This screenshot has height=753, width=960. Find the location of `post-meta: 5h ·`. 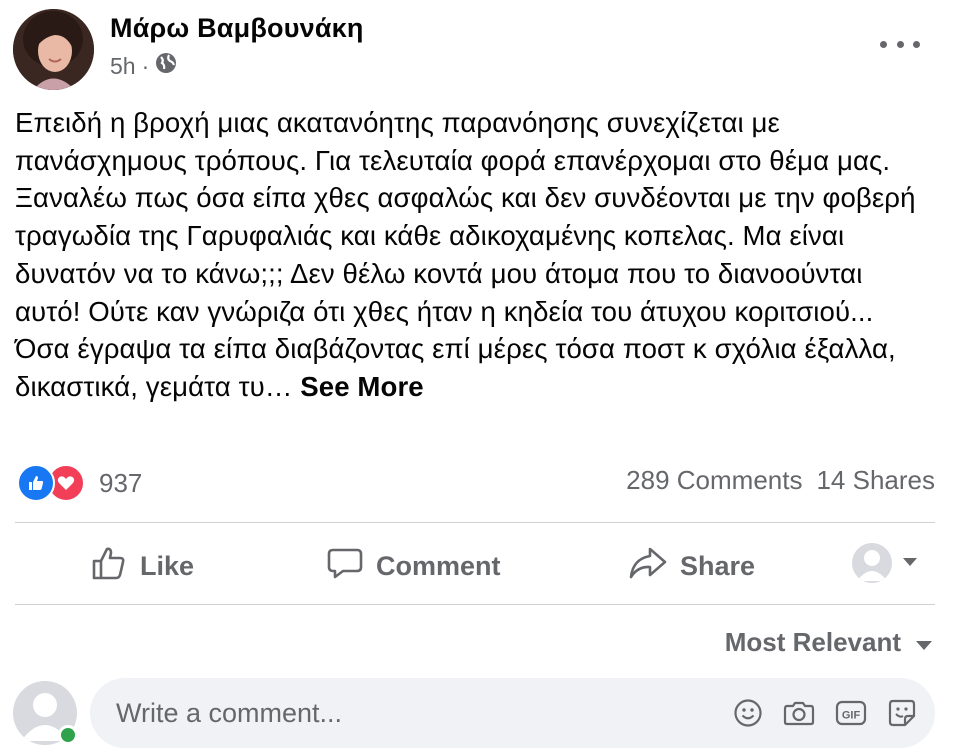

post-meta: 5h · is located at coordinates (143, 66).